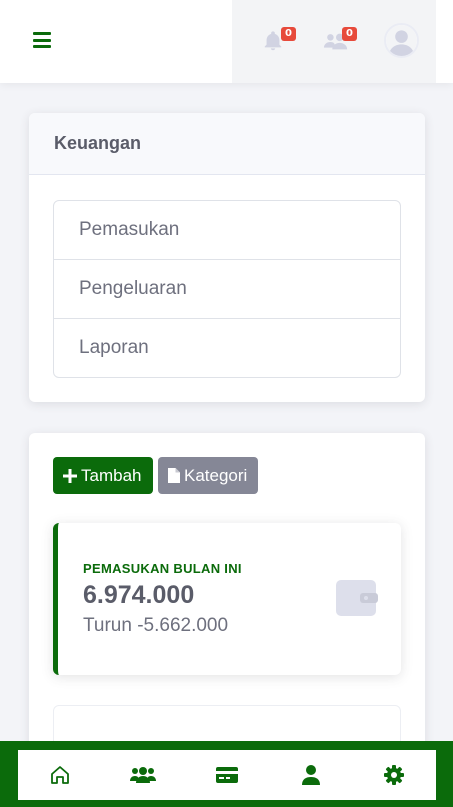 The height and width of the screenshot is (807, 453). Describe the element at coordinates (111, 475) in the screenshot. I see `add-button-label: Tambah` at that location.